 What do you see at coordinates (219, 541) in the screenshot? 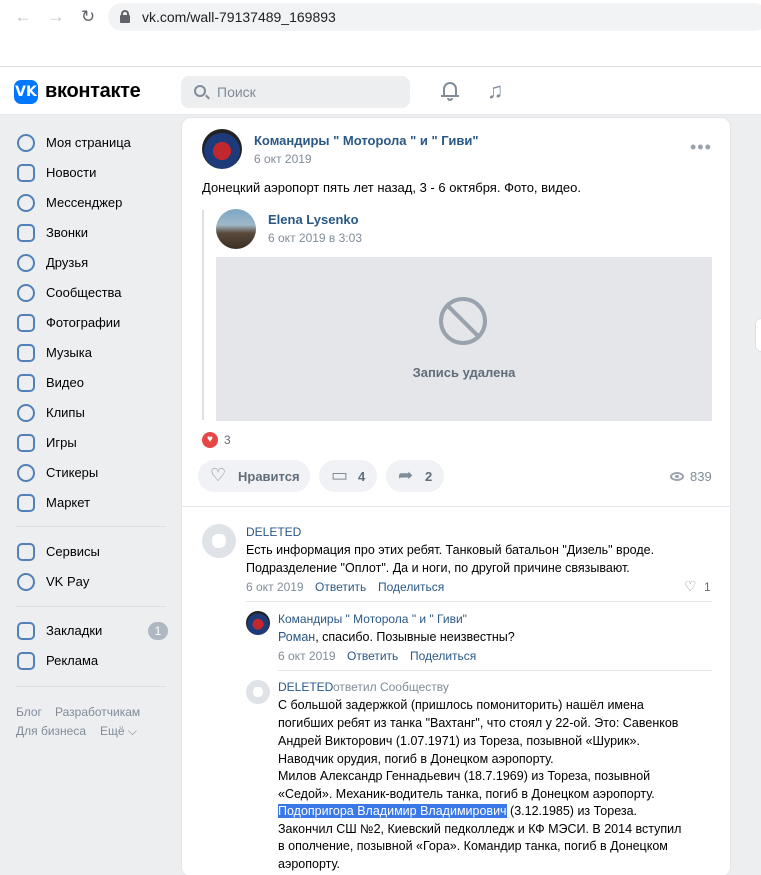
I see `comment-avatar` at bounding box center [219, 541].